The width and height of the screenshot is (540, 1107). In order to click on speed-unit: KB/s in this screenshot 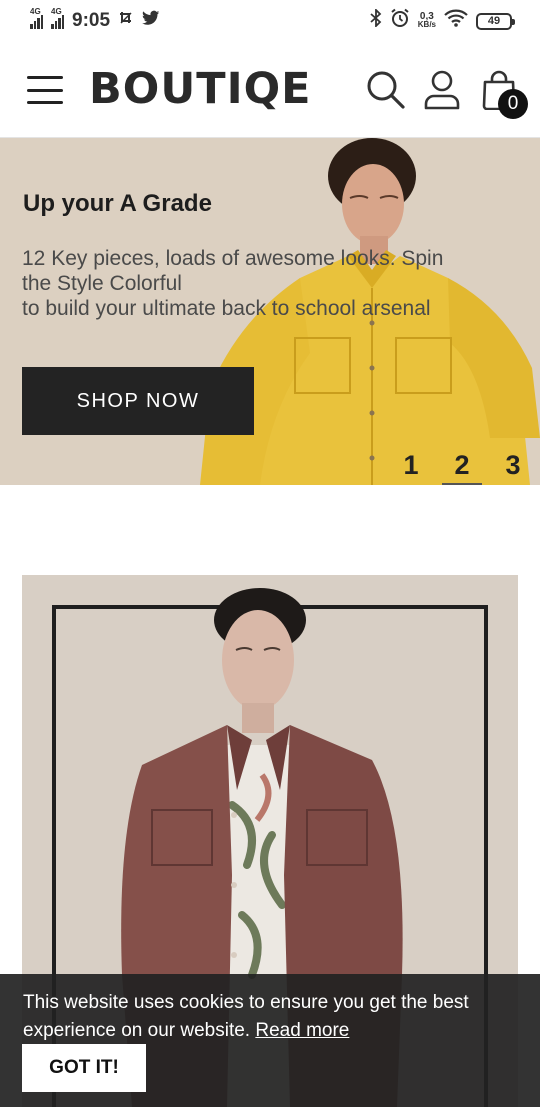, I will do `click(426, 24)`.